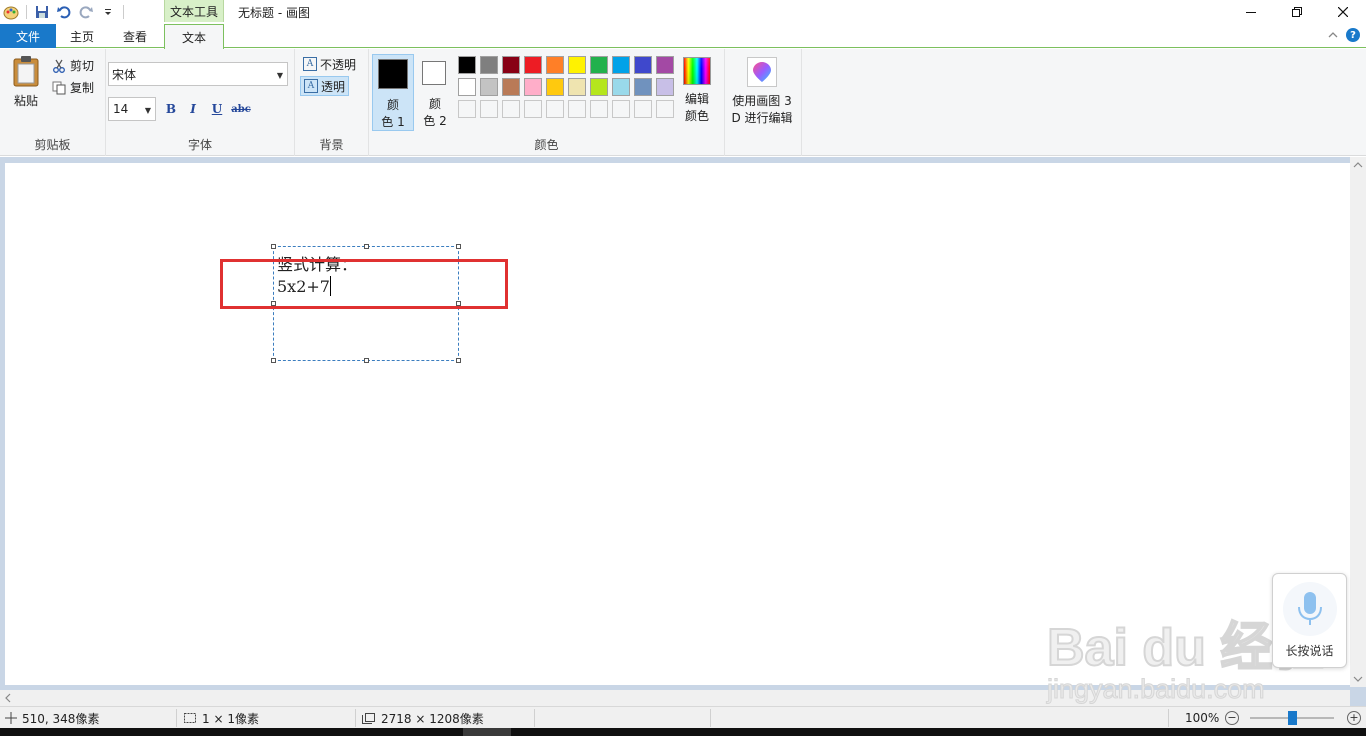  Describe the element at coordinates (193, 109) in the screenshot. I see `italic-button: I` at that location.